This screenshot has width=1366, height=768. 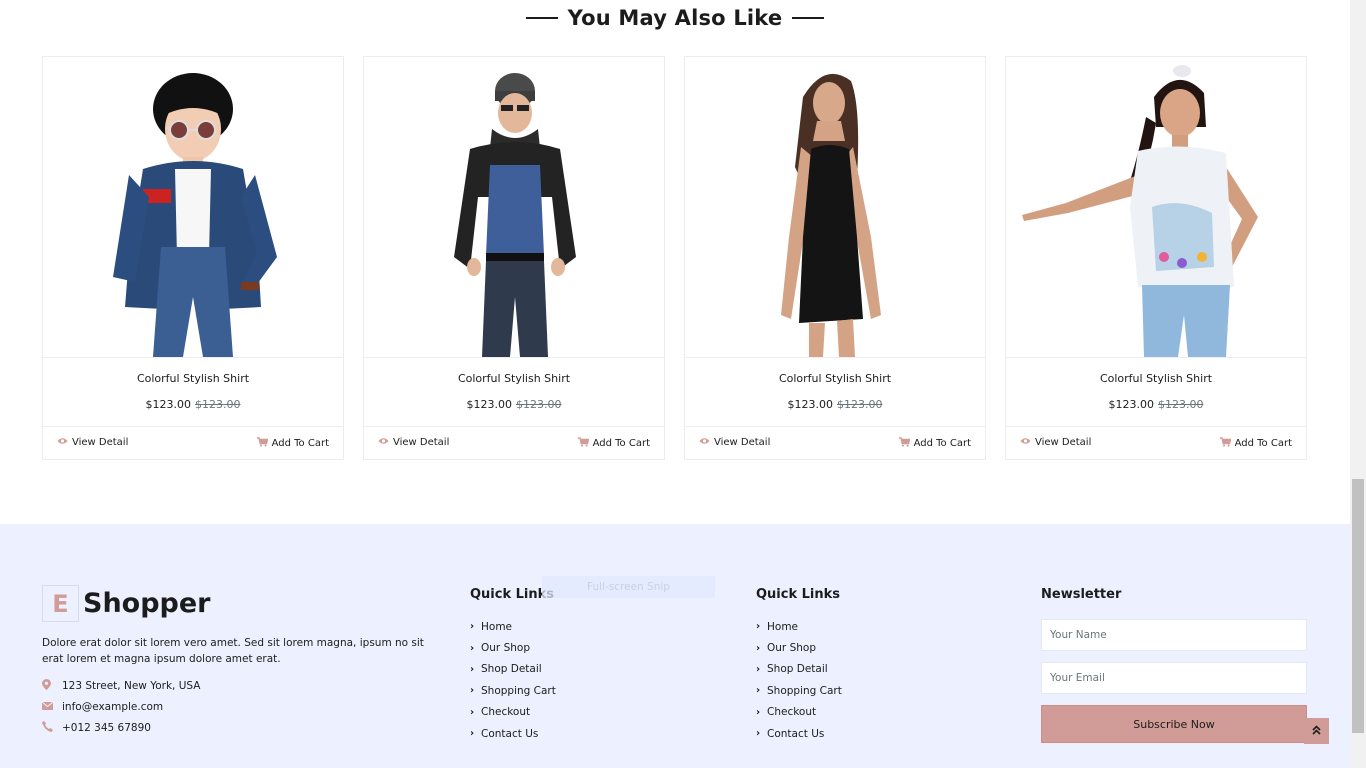 I want to click on footer-brand: E Shopper, so click(x=126, y=603).